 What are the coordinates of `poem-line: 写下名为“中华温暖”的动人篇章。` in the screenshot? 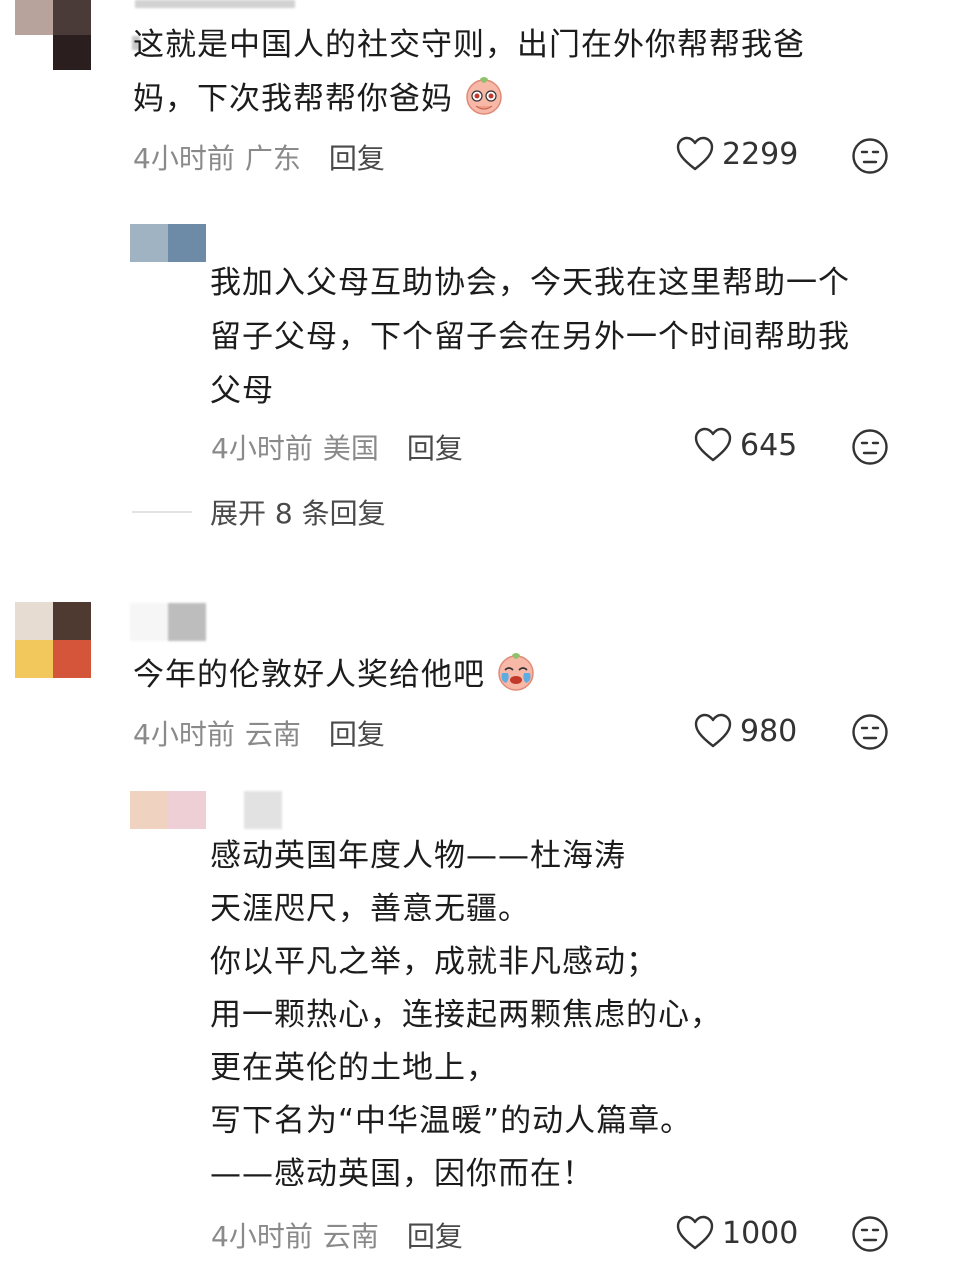 It's located at (451, 1121).